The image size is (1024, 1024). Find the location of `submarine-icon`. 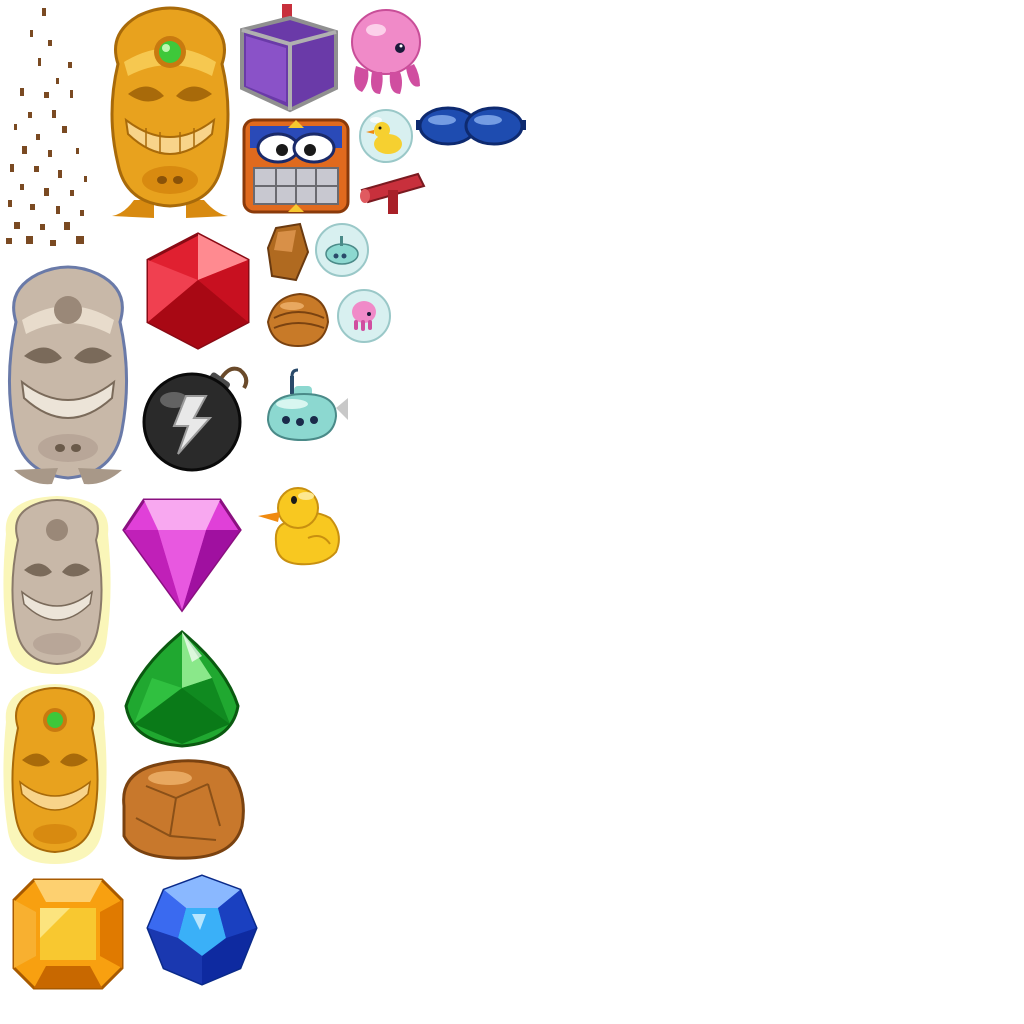

submarine-icon is located at coordinates (307, 406).